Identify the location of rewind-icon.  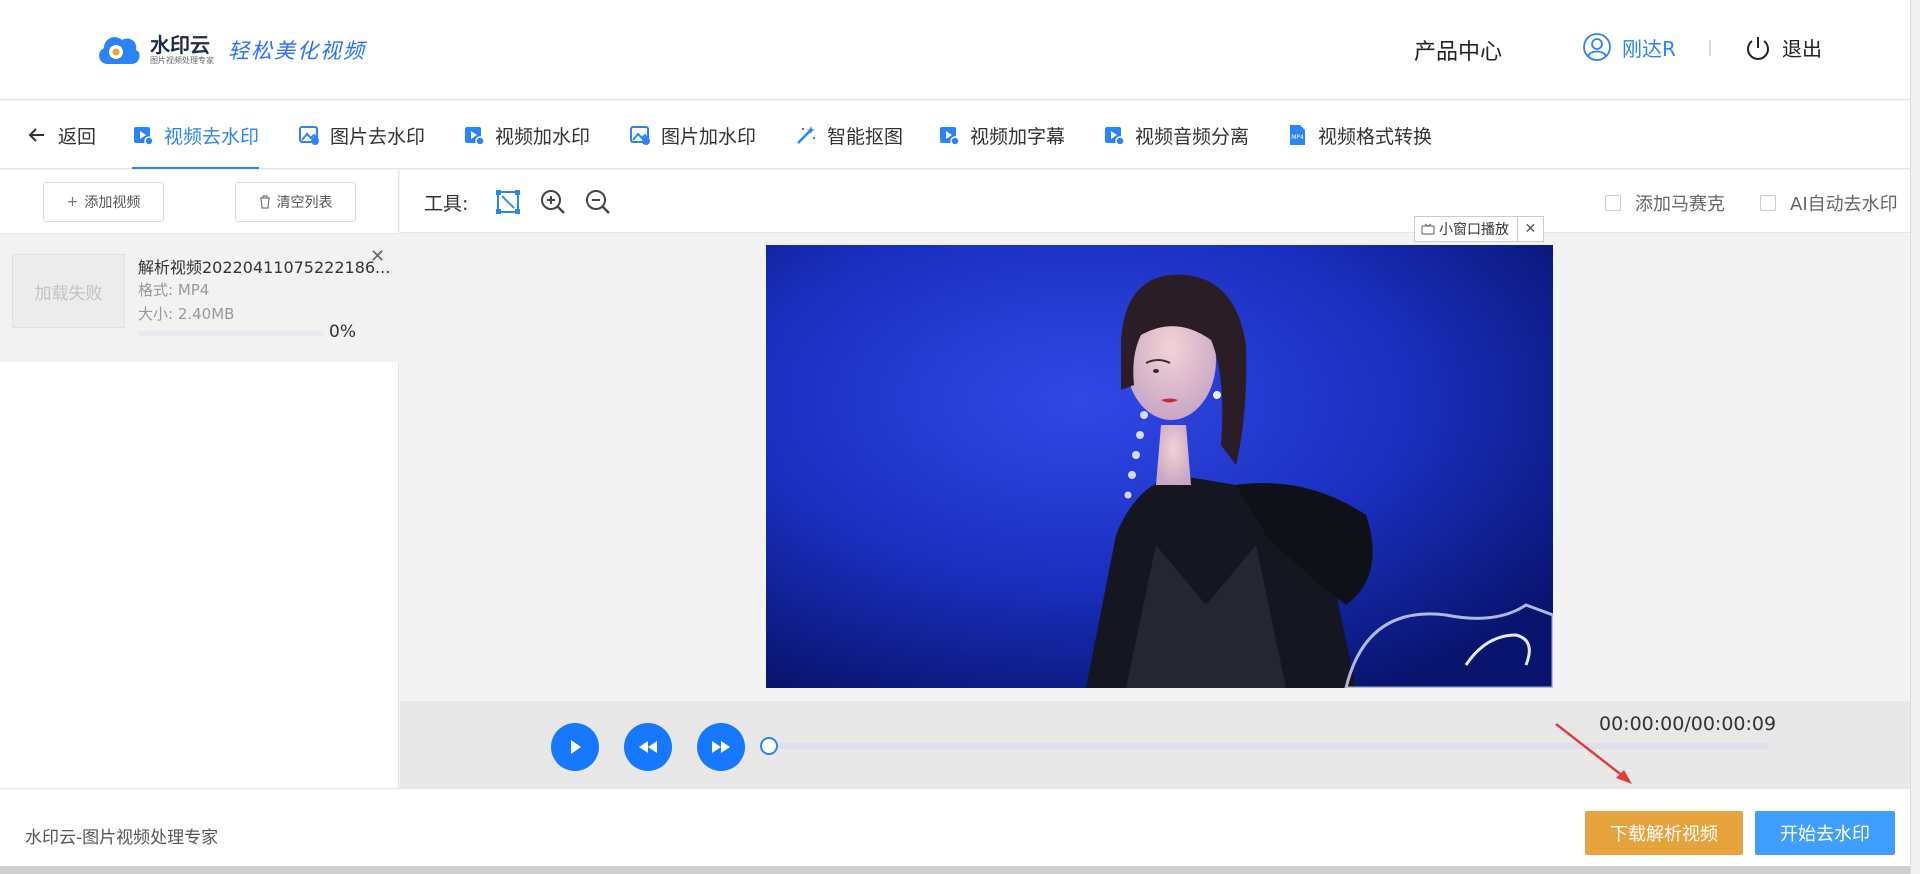
(648, 747).